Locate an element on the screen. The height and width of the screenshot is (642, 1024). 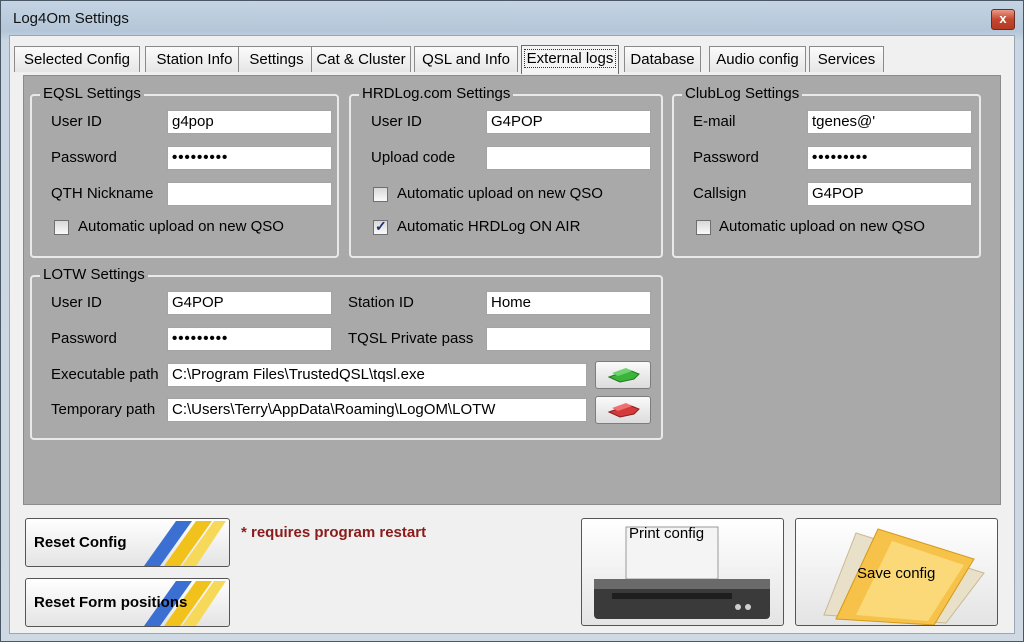
save-config-label: Save config is located at coordinates (896, 573).